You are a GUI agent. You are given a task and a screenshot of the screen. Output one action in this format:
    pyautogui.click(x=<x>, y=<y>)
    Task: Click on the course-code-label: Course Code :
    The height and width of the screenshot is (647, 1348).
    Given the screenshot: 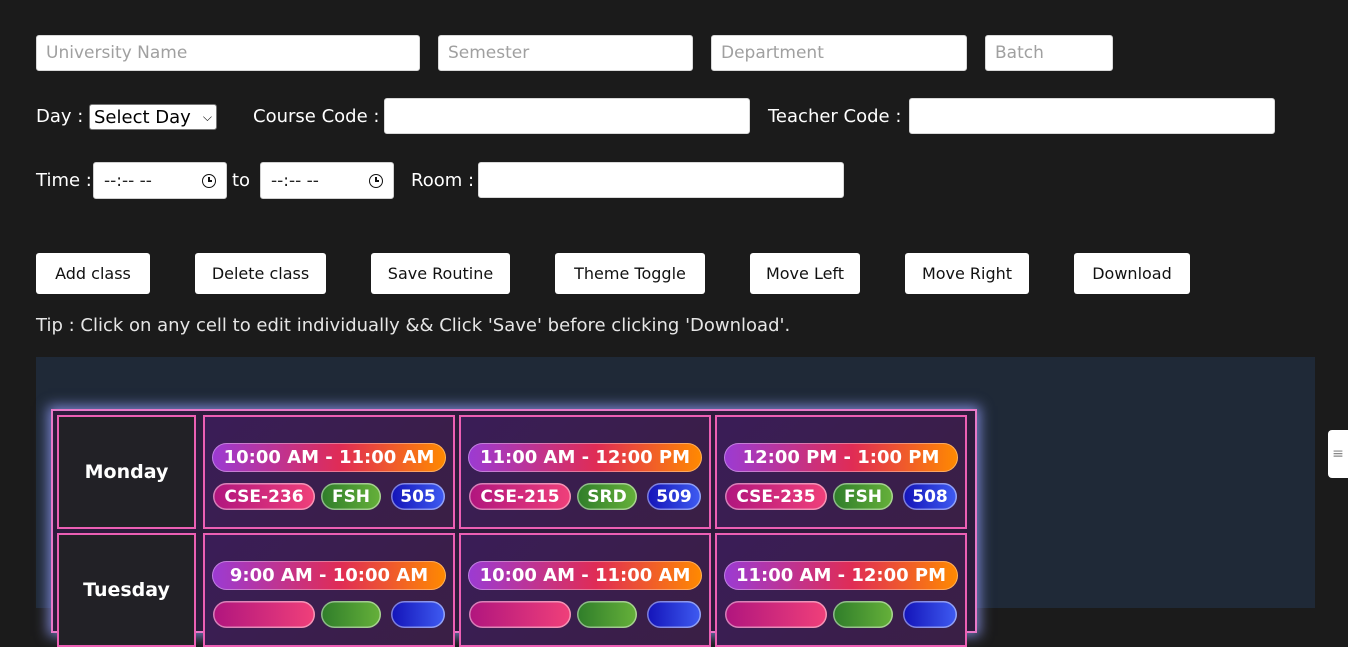 What is the action you would take?
    pyautogui.click(x=316, y=116)
    